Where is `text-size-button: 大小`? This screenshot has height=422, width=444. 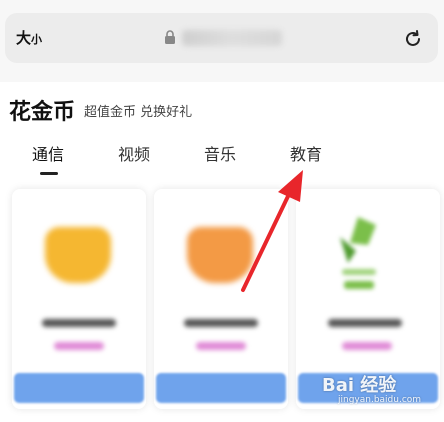
text-size-button: 大小 is located at coordinates (29, 37).